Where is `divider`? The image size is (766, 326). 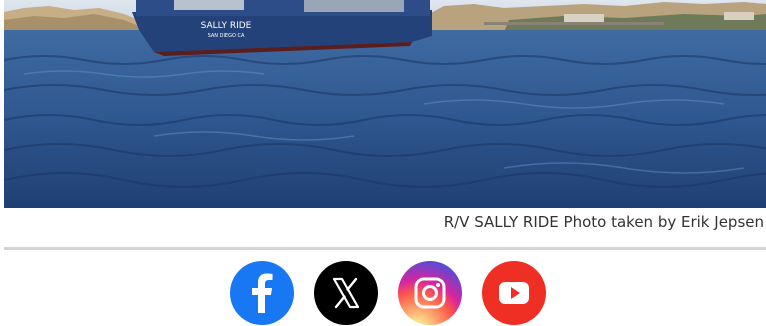 divider is located at coordinates (385, 248).